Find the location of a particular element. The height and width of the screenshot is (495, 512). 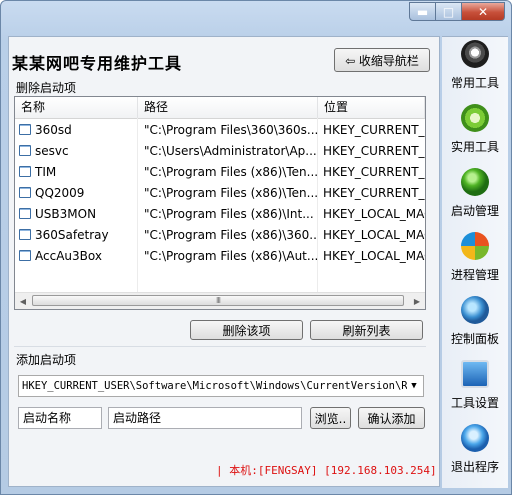

row-name: USB3MON is located at coordinates (66, 214).